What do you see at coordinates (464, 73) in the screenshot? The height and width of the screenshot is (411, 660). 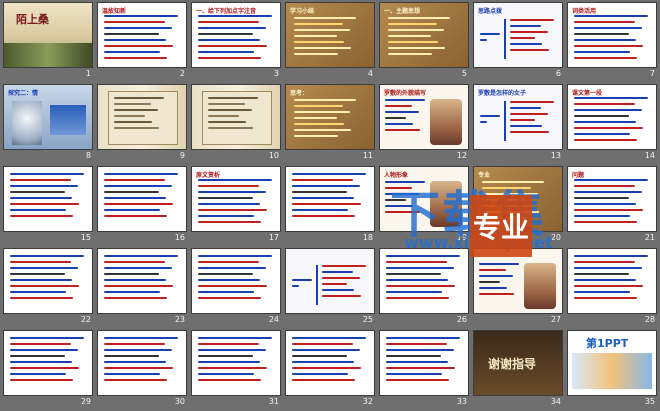 I see `slide-number: 5` at bounding box center [464, 73].